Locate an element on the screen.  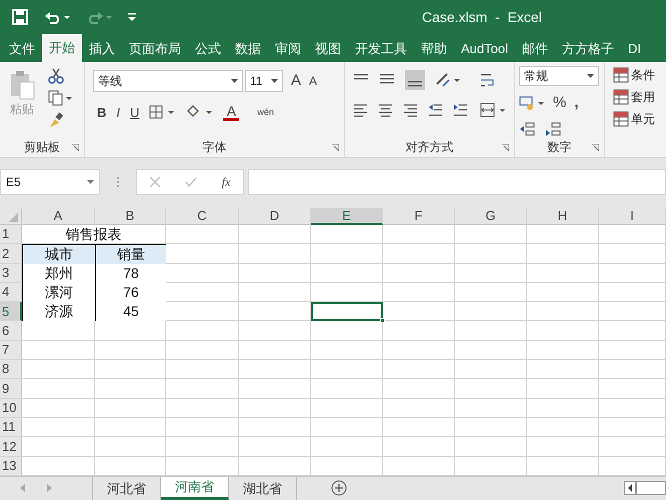
font-size-field: 11 is located at coordinates (264, 81).